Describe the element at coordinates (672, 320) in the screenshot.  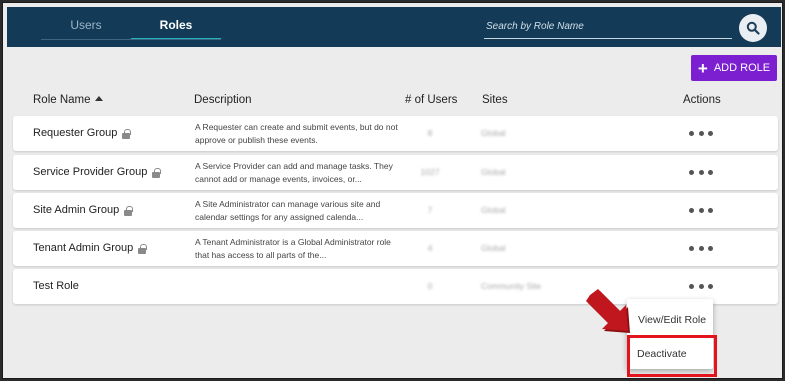
I see `menu-item-view-edit: View/Edit Role` at that location.